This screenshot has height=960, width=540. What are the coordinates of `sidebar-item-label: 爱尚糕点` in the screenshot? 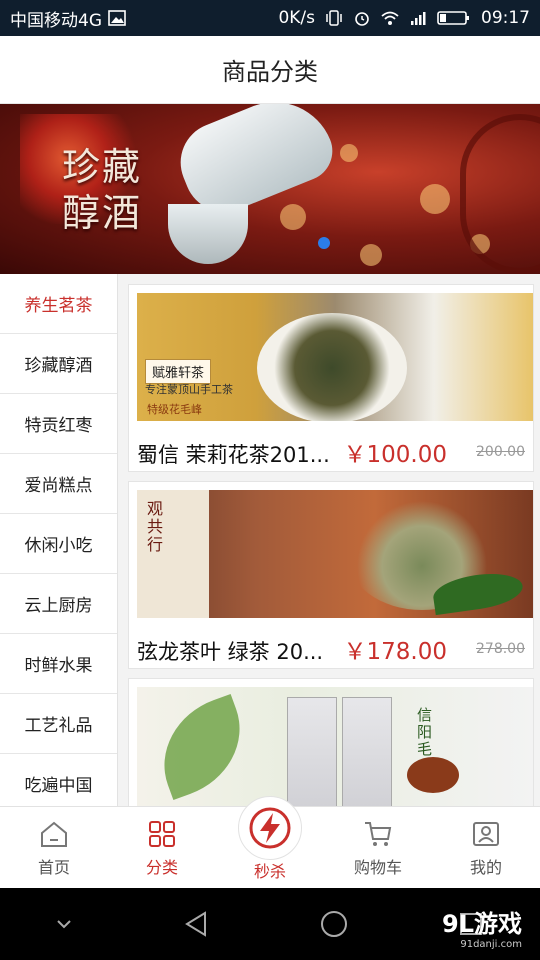 It's located at (58, 486).